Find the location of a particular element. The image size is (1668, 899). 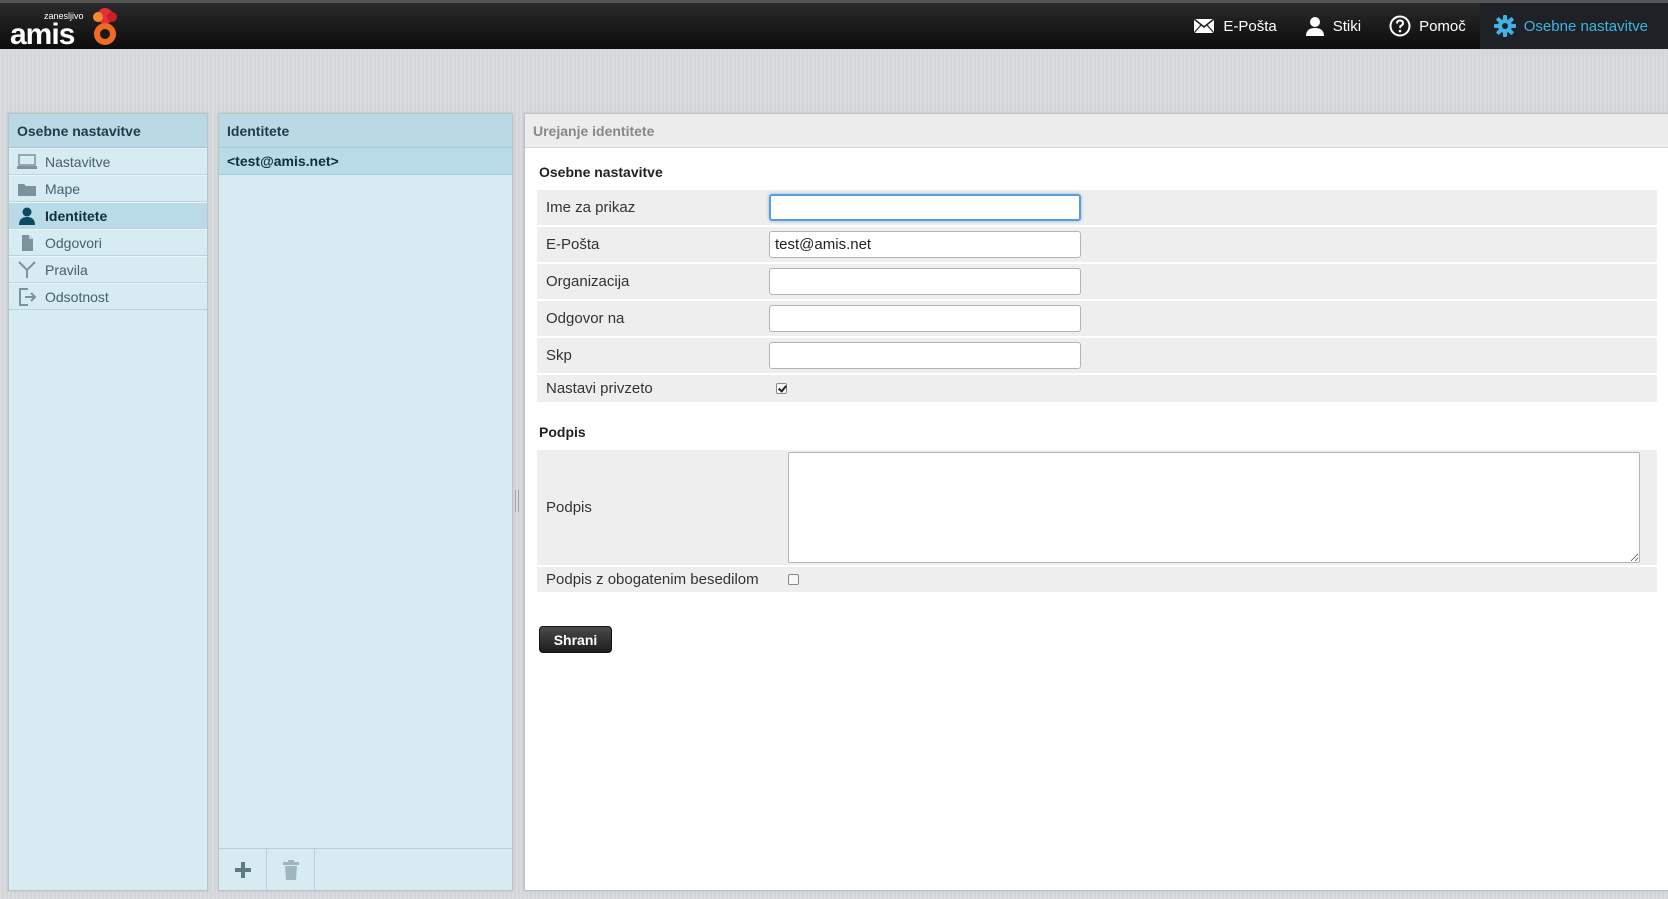

sidebar-item-nastavitve: Nastavitve is located at coordinates (108, 161).